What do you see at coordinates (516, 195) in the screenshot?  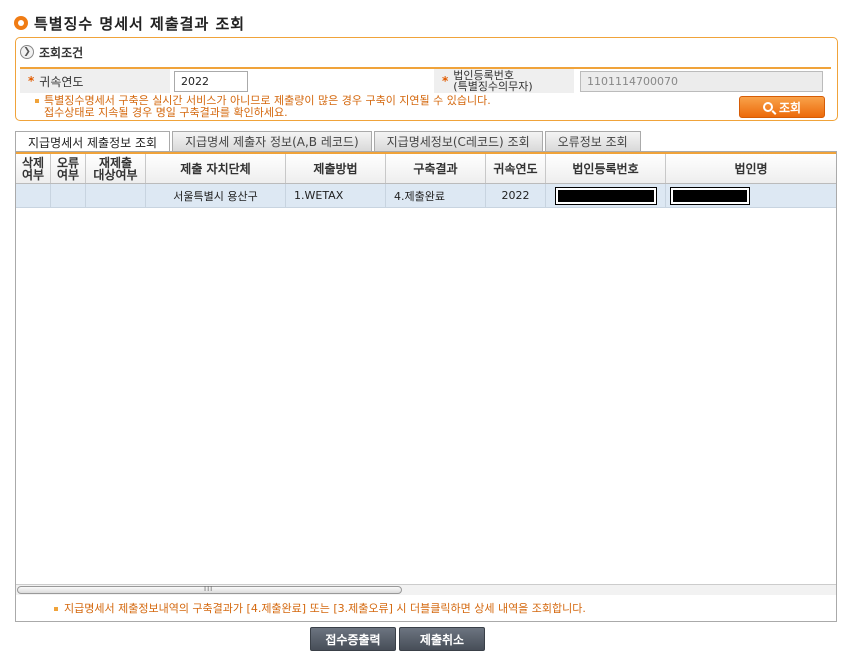 I see `cell-year: 2022` at bounding box center [516, 195].